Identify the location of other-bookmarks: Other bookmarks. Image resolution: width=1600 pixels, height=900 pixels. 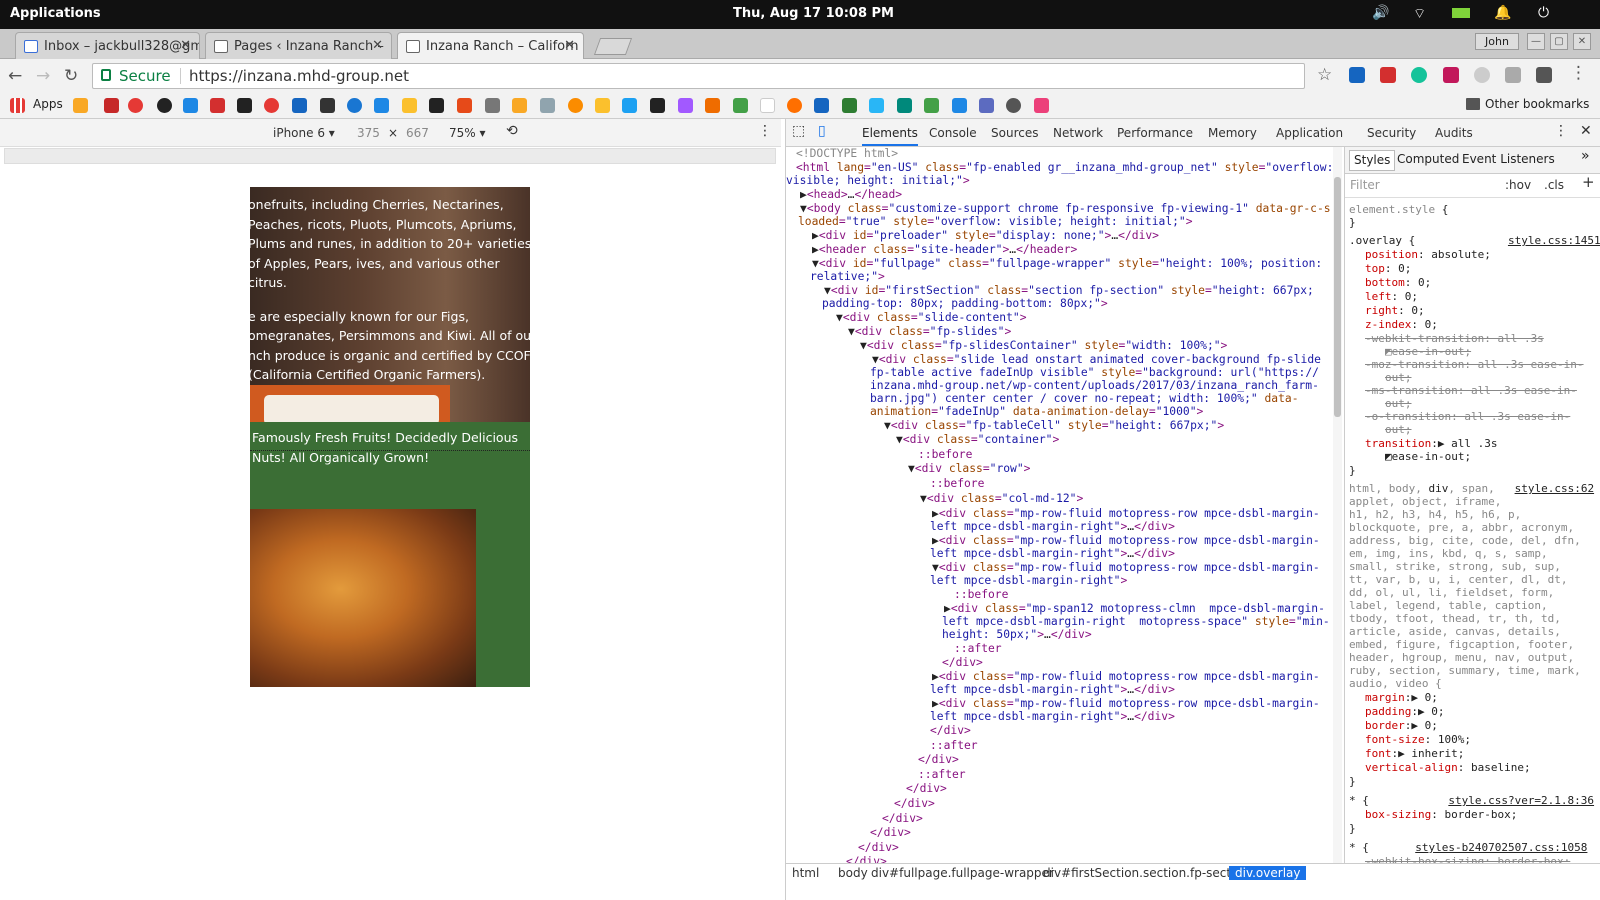
(1537, 104).